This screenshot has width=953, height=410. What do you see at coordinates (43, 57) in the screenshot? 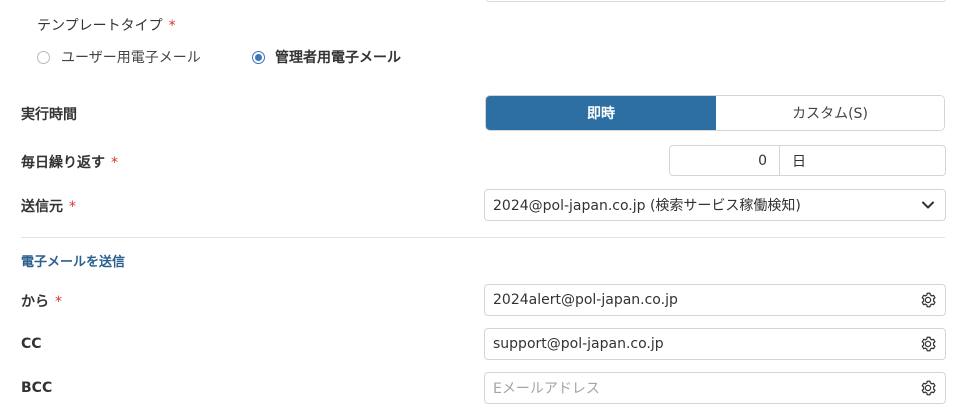
I see `radio-user-email` at bounding box center [43, 57].